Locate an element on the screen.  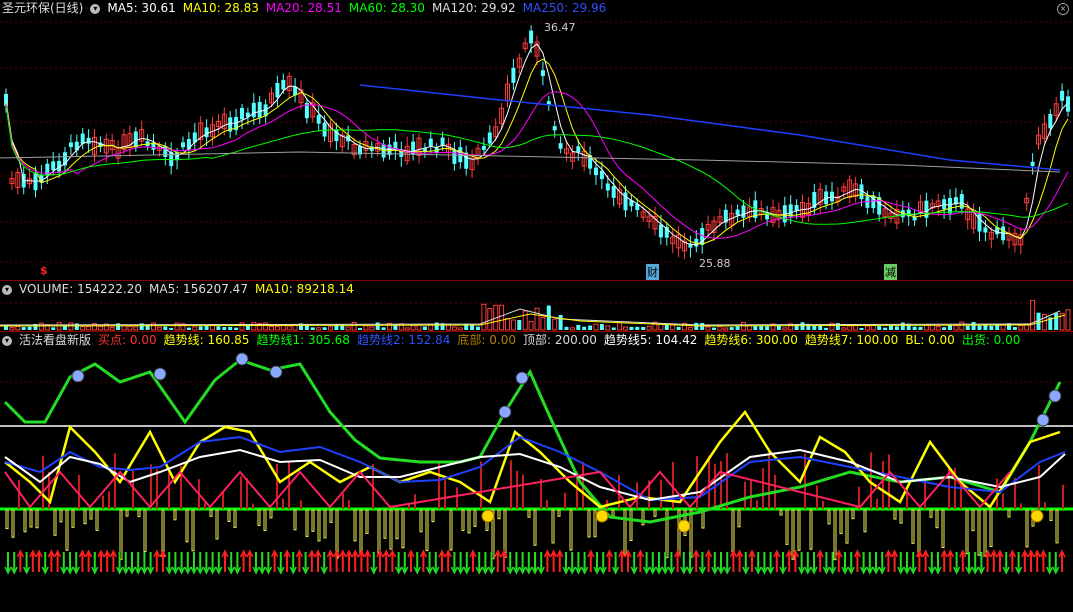
stock-name: 圣元环保(日线) is located at coordinates (43, 8).